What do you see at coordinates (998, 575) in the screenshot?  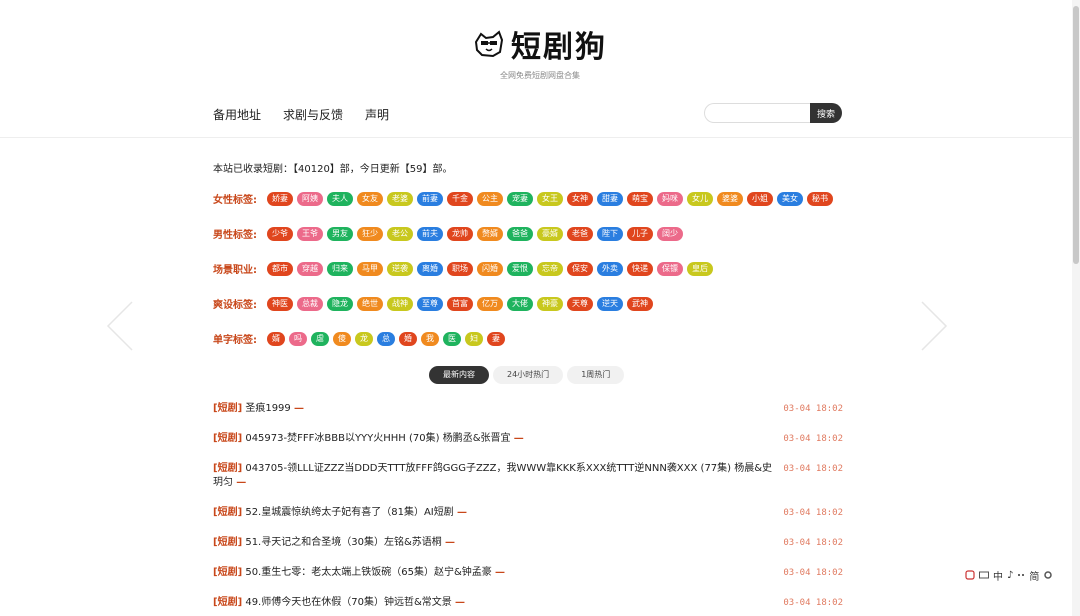 I see `ime-chinese-mode: 中` at bounding box center [998, 575].